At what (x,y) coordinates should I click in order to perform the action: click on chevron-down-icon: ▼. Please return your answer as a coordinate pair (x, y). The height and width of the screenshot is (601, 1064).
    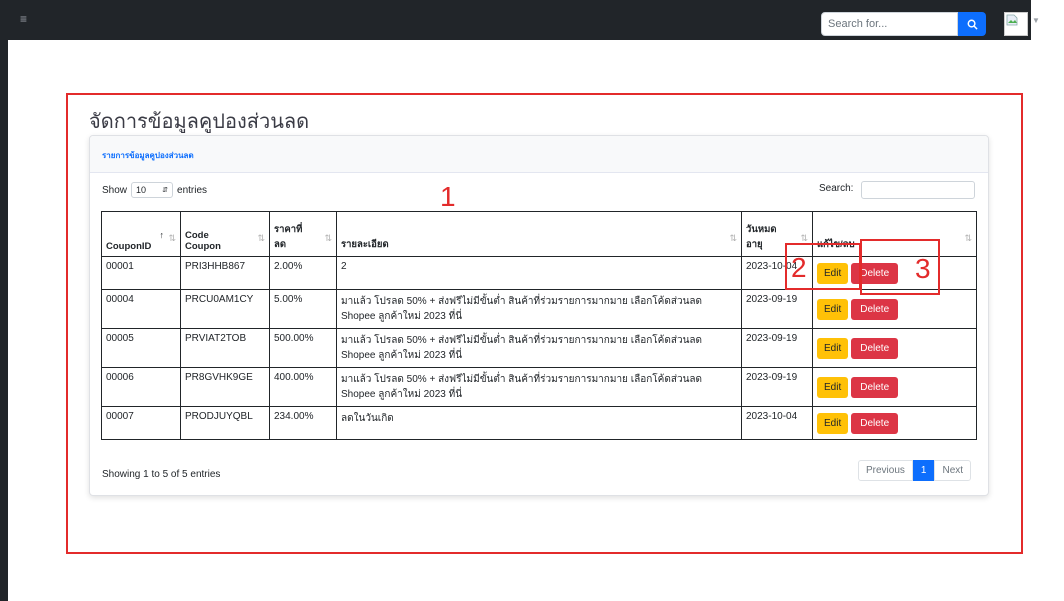
    Looking at the image, I should click on (1036, 20).